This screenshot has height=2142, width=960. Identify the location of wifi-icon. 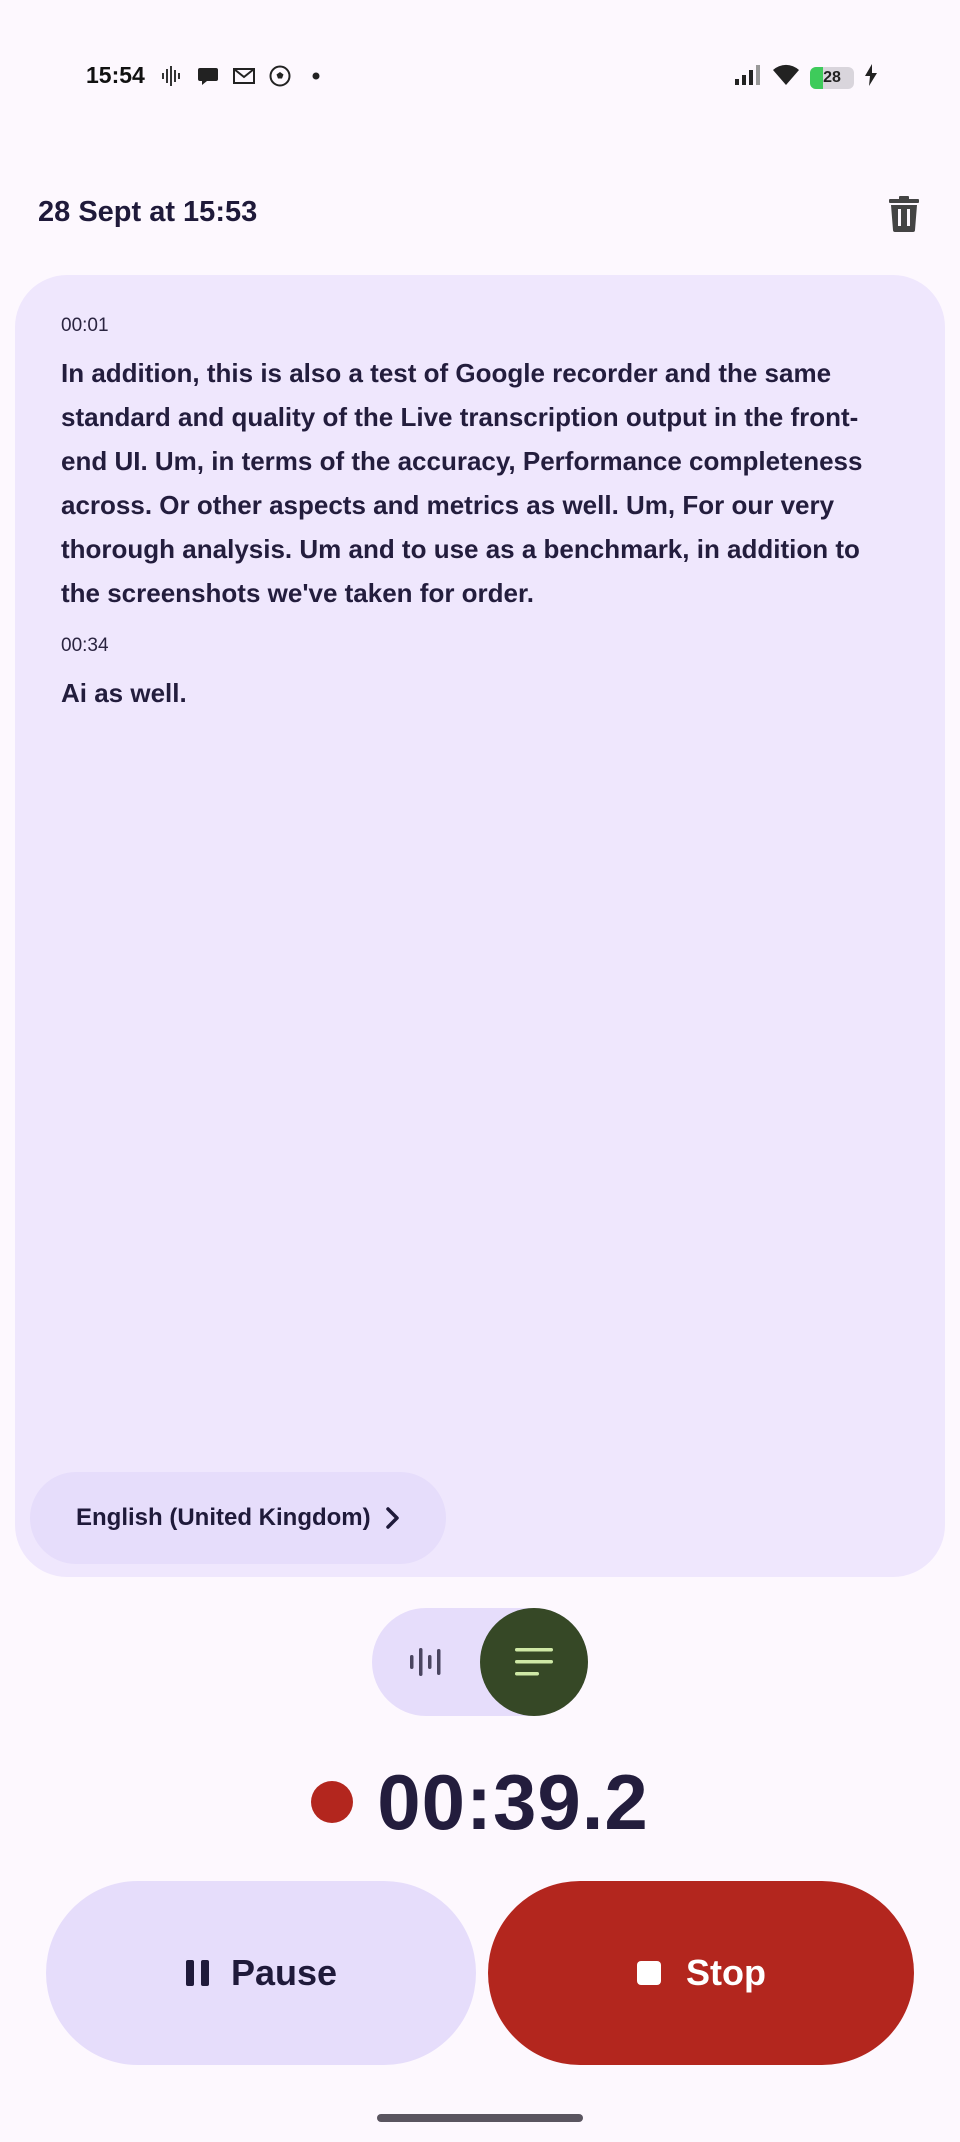
(786, 77).